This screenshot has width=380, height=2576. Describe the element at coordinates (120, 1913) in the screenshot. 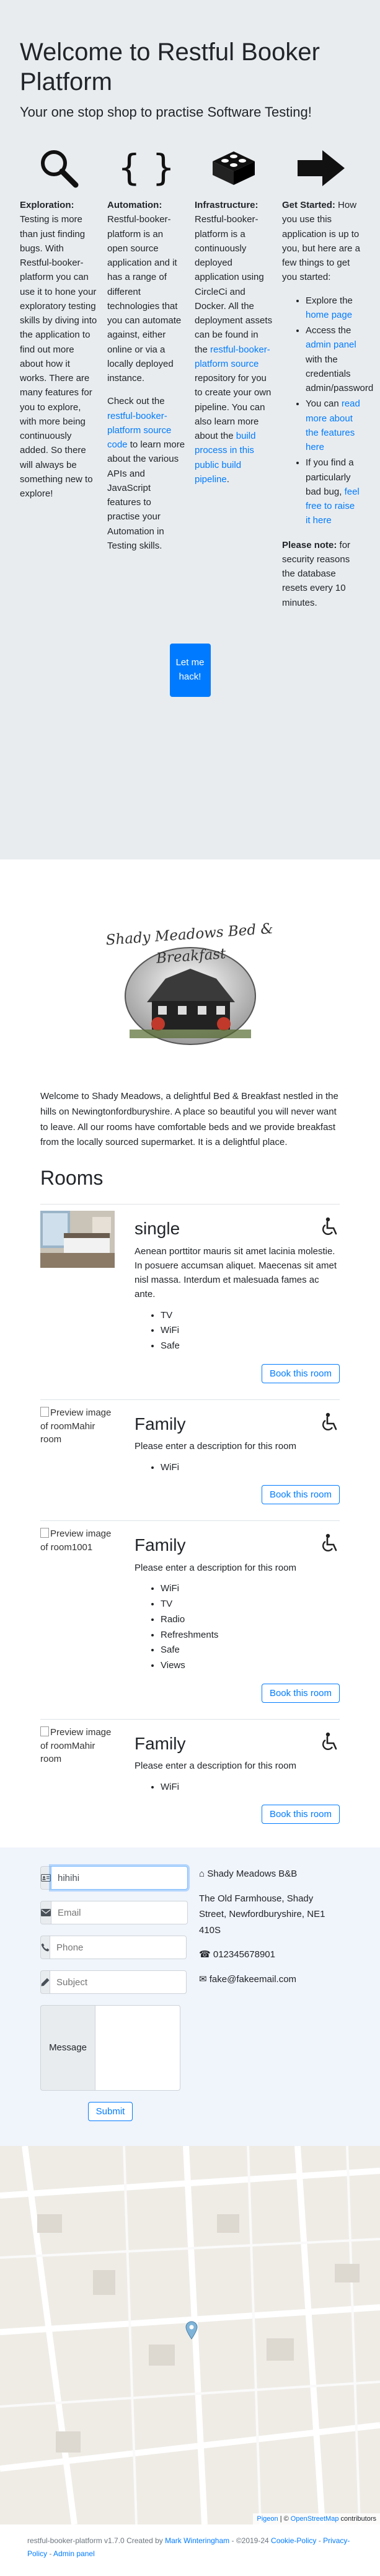

I see `email-input` at that location.